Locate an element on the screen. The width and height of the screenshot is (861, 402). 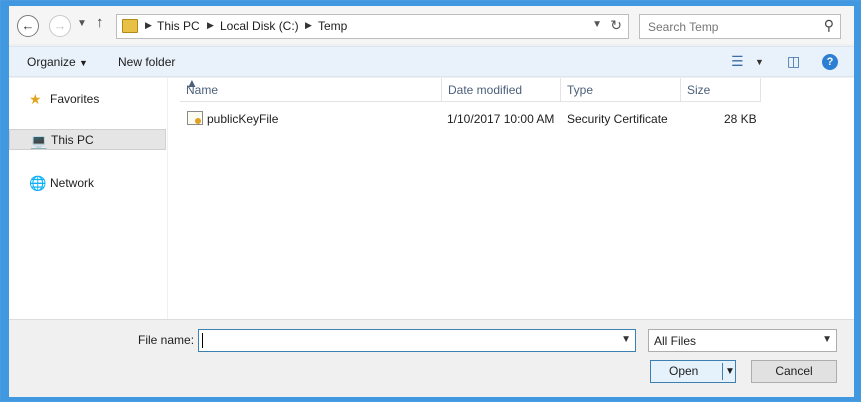
file-name-label: File name: is located at coordinates (166, 340).